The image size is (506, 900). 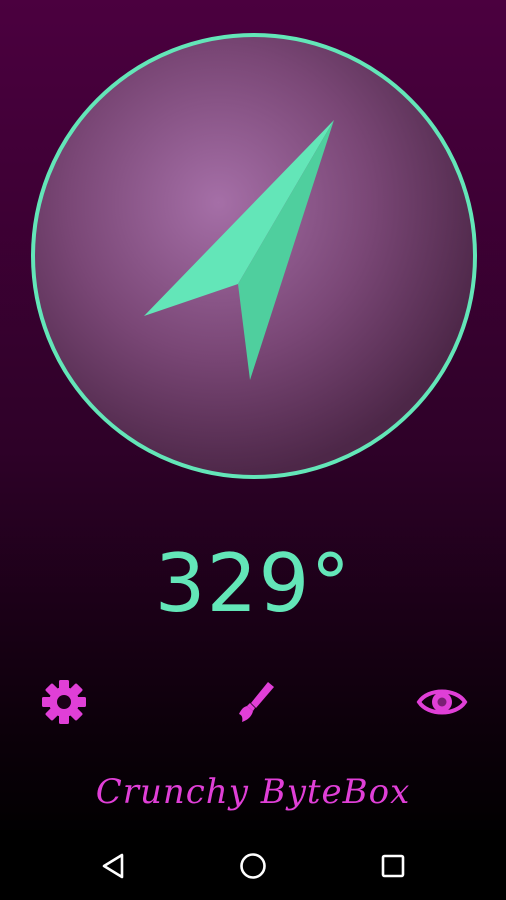 What do you see at coordinates (253, 583) in the screenshot?
I see `heading-readout: 329°` at bounding box center [253, 583].